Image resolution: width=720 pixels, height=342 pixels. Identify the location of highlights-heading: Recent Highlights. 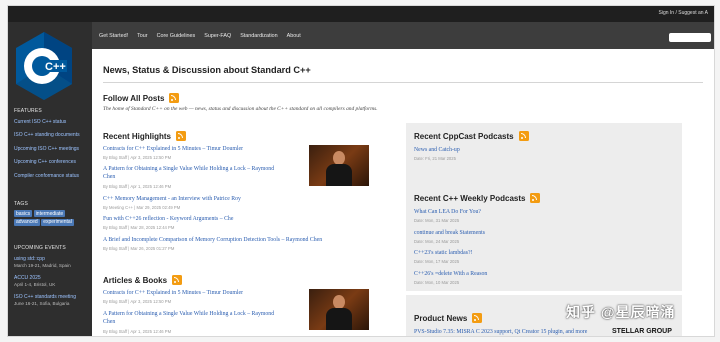
(145, 136).